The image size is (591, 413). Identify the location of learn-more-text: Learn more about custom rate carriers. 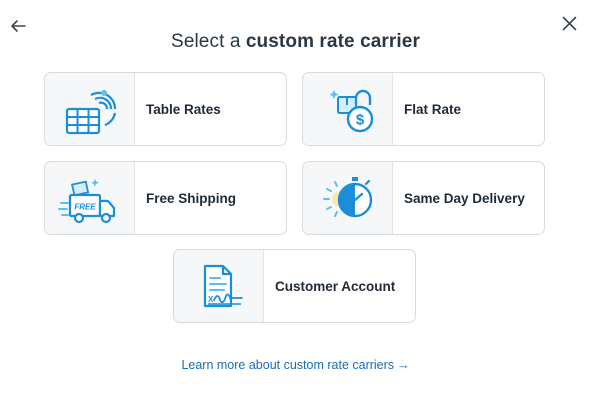
(288, 365).